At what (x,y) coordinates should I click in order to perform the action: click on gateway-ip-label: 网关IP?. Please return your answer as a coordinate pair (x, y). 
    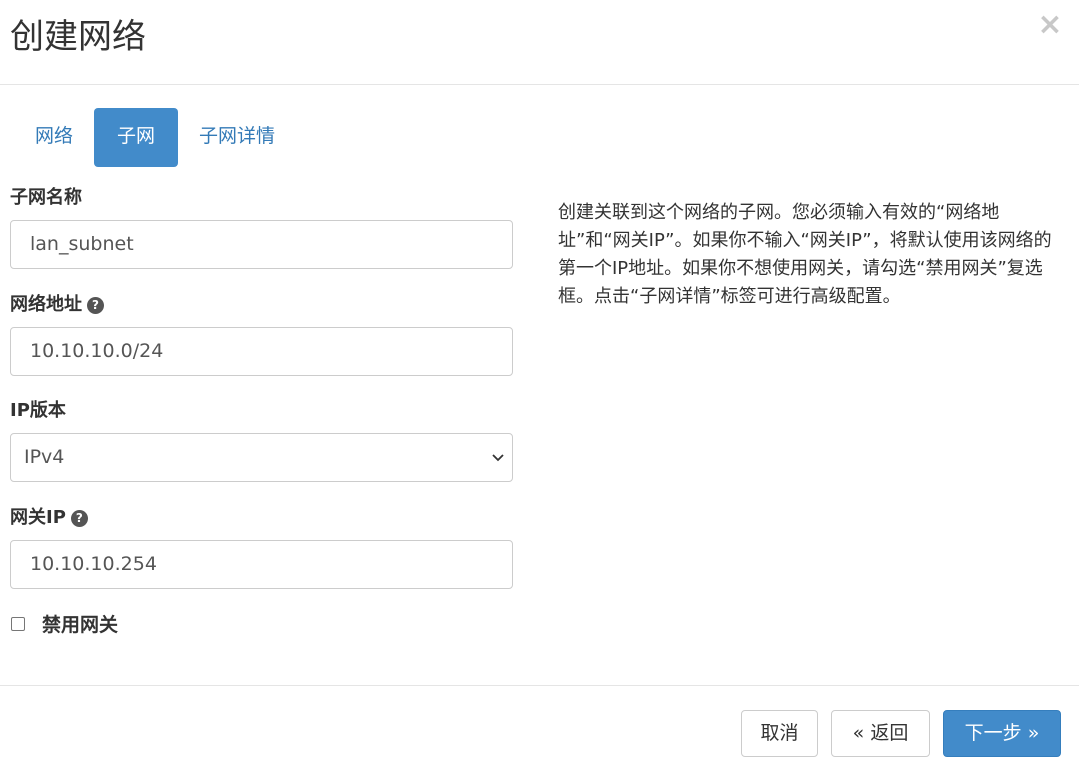
    Looking at the image, I should click on (49, 518).